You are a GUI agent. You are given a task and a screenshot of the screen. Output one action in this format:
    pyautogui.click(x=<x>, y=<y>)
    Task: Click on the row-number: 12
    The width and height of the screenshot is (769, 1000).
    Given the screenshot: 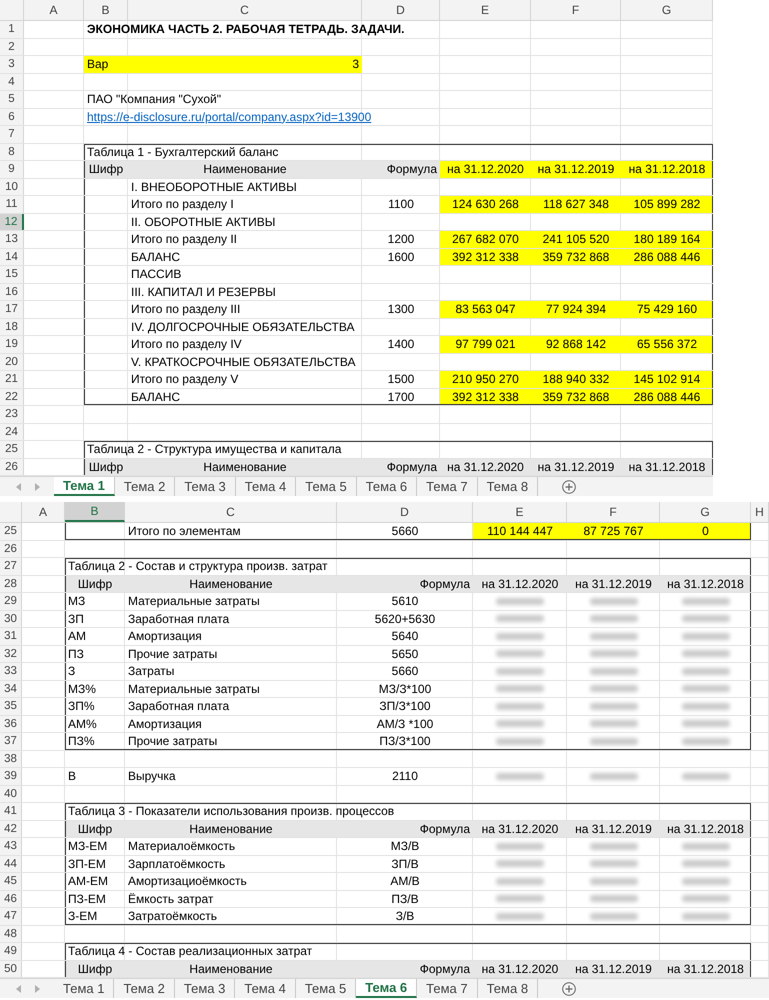 What is the action you would take?
    pyautogui.click(x=12, y=222)
    